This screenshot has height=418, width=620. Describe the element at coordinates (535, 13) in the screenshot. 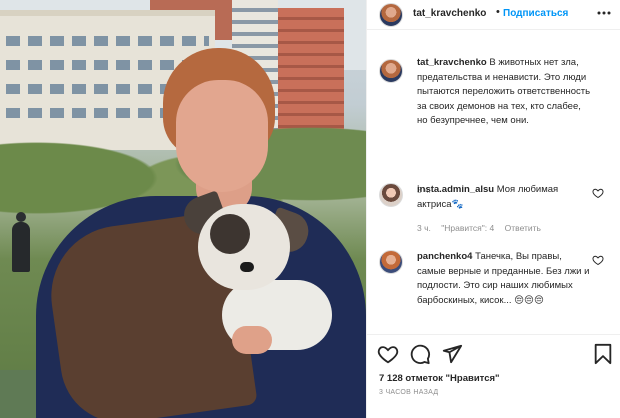

I see `follow-button: Подписаться` at that location.